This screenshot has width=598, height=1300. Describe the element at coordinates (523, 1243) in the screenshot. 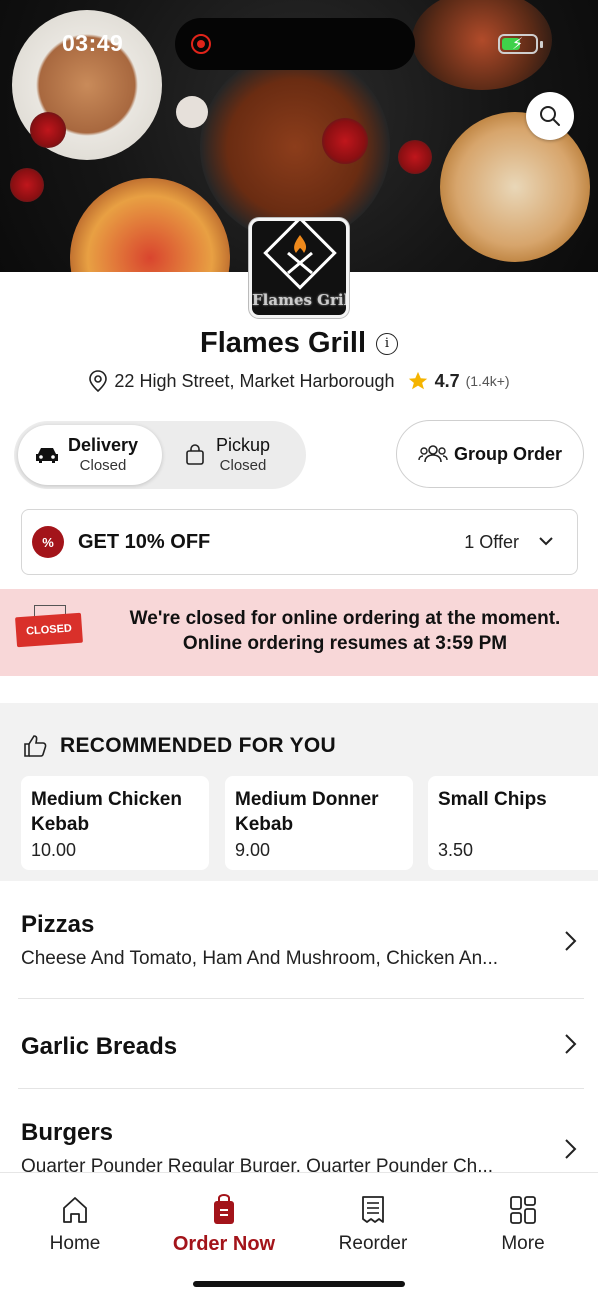

I see `nav-more-label: More` at that location.